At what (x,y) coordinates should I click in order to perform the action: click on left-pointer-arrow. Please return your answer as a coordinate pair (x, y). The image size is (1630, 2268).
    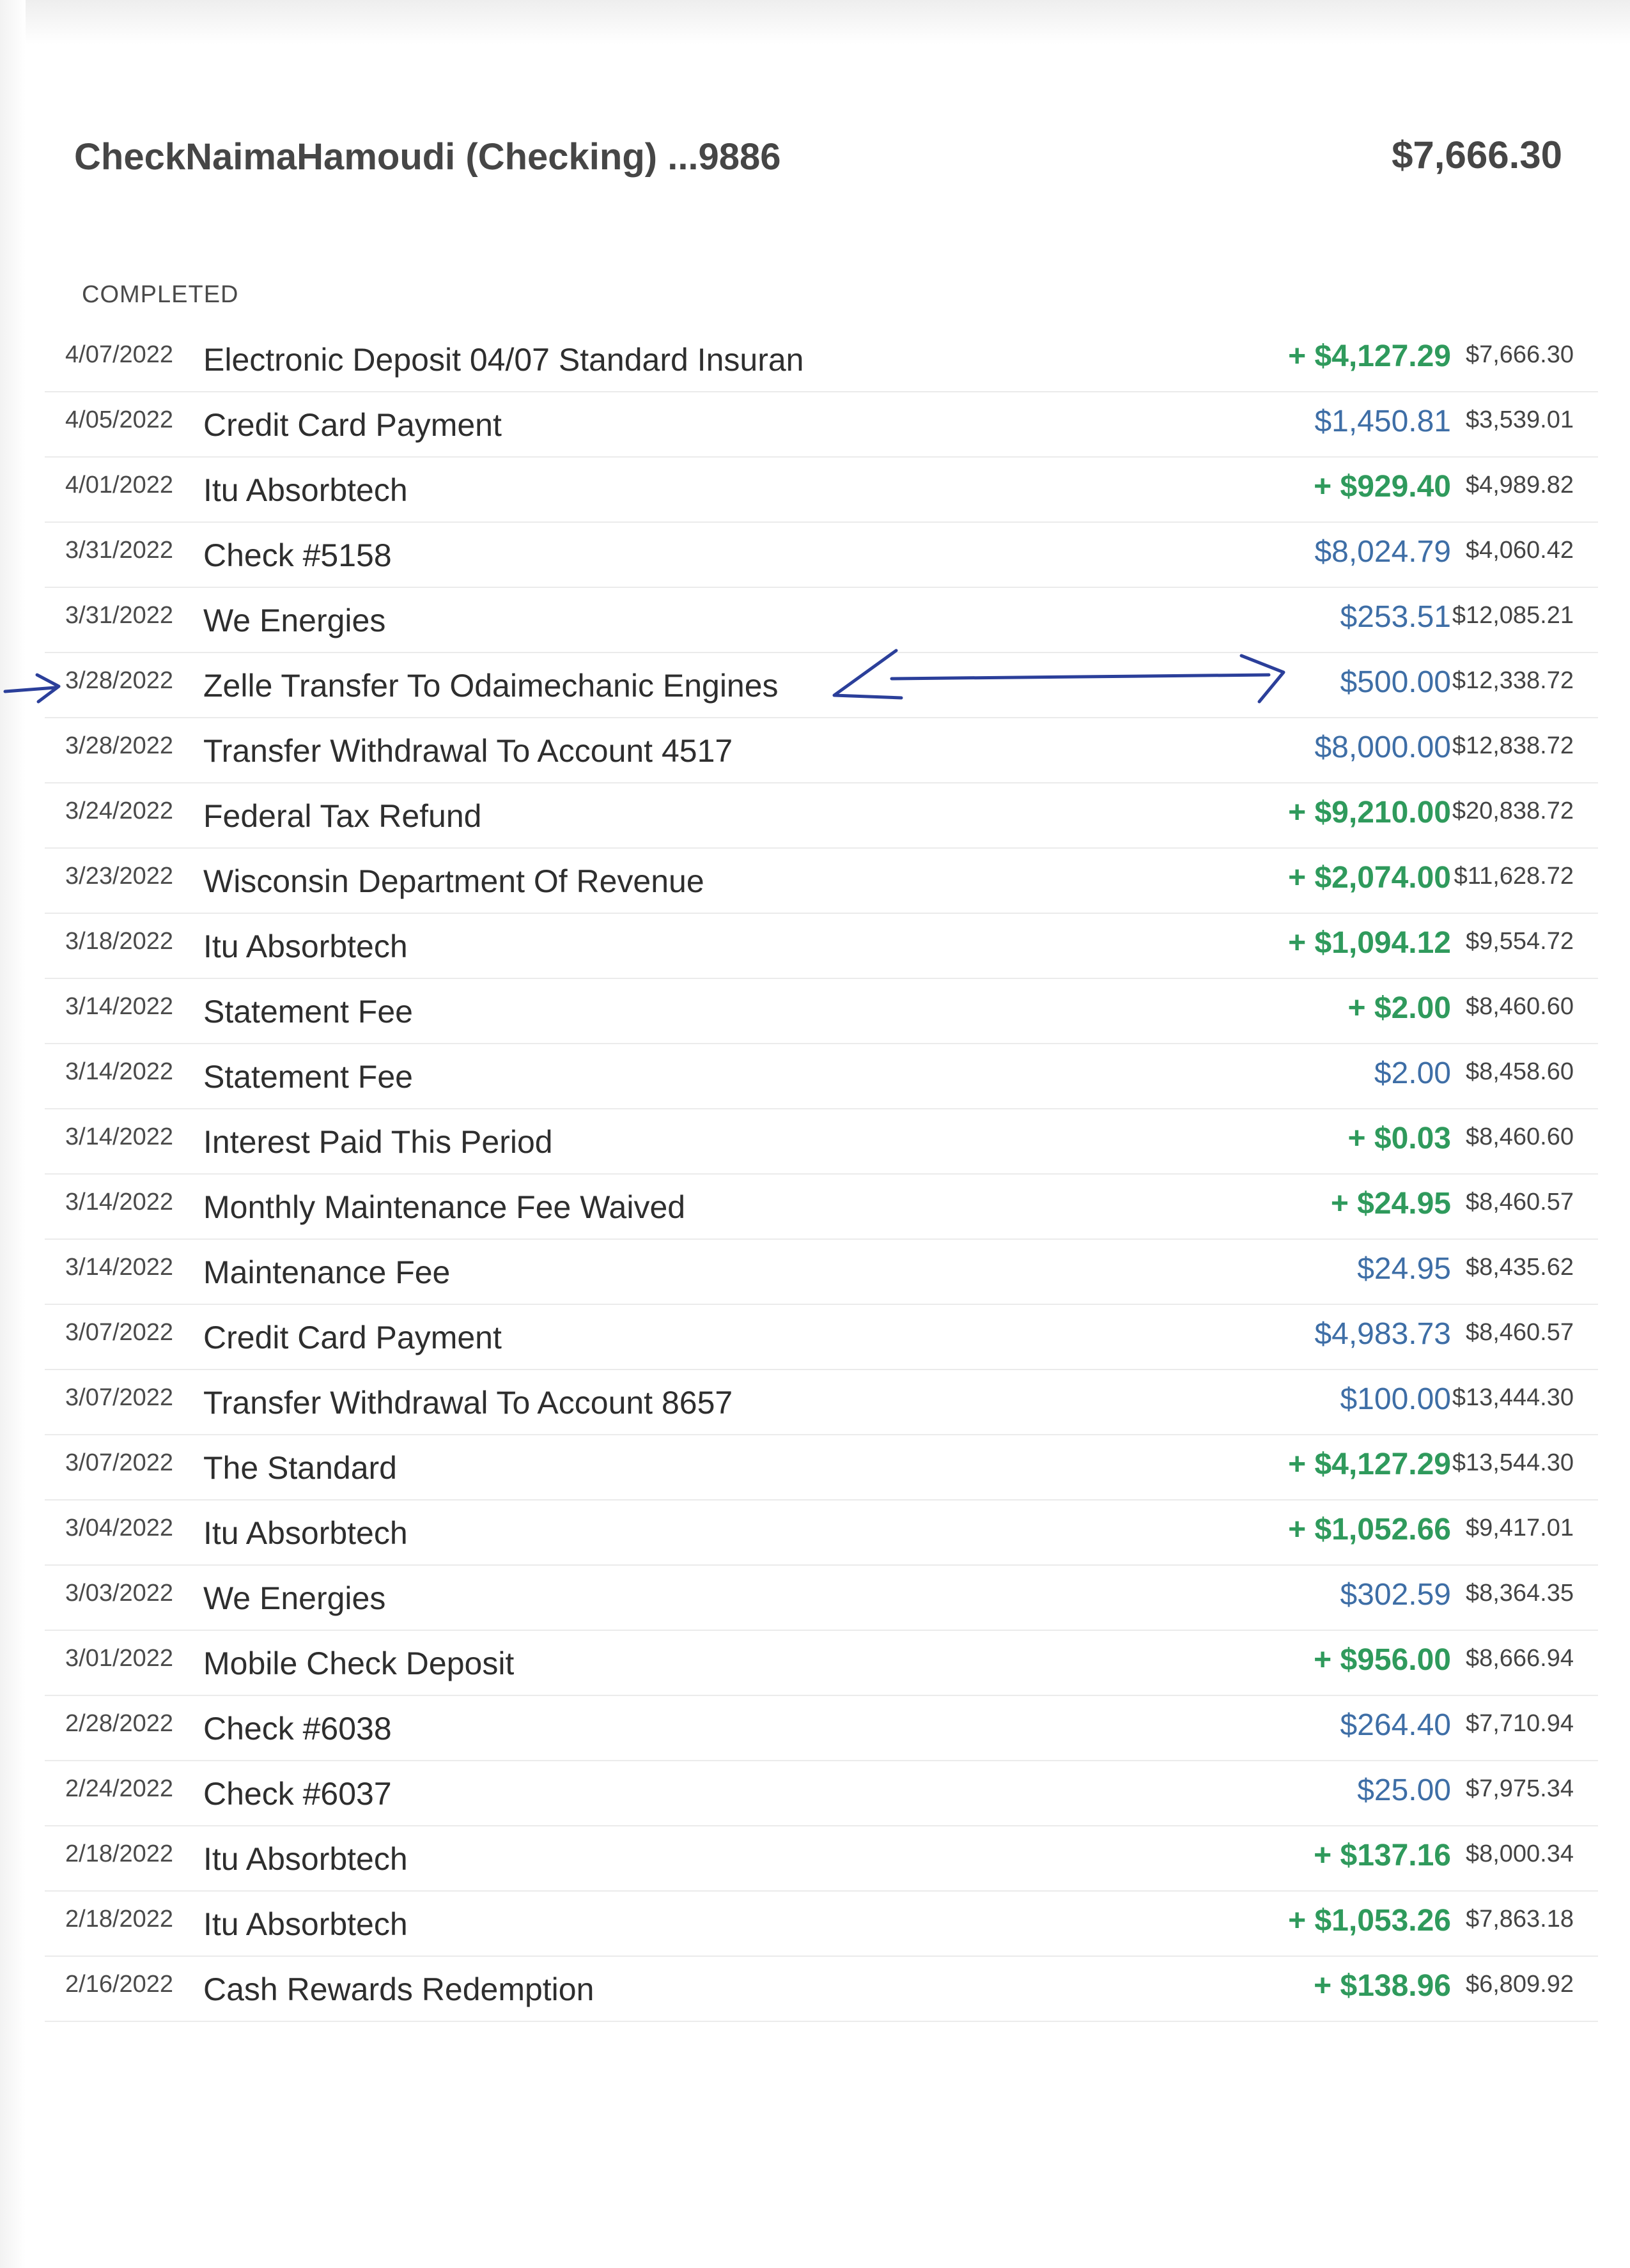
    Looking at the image, I should click on (32, 688).